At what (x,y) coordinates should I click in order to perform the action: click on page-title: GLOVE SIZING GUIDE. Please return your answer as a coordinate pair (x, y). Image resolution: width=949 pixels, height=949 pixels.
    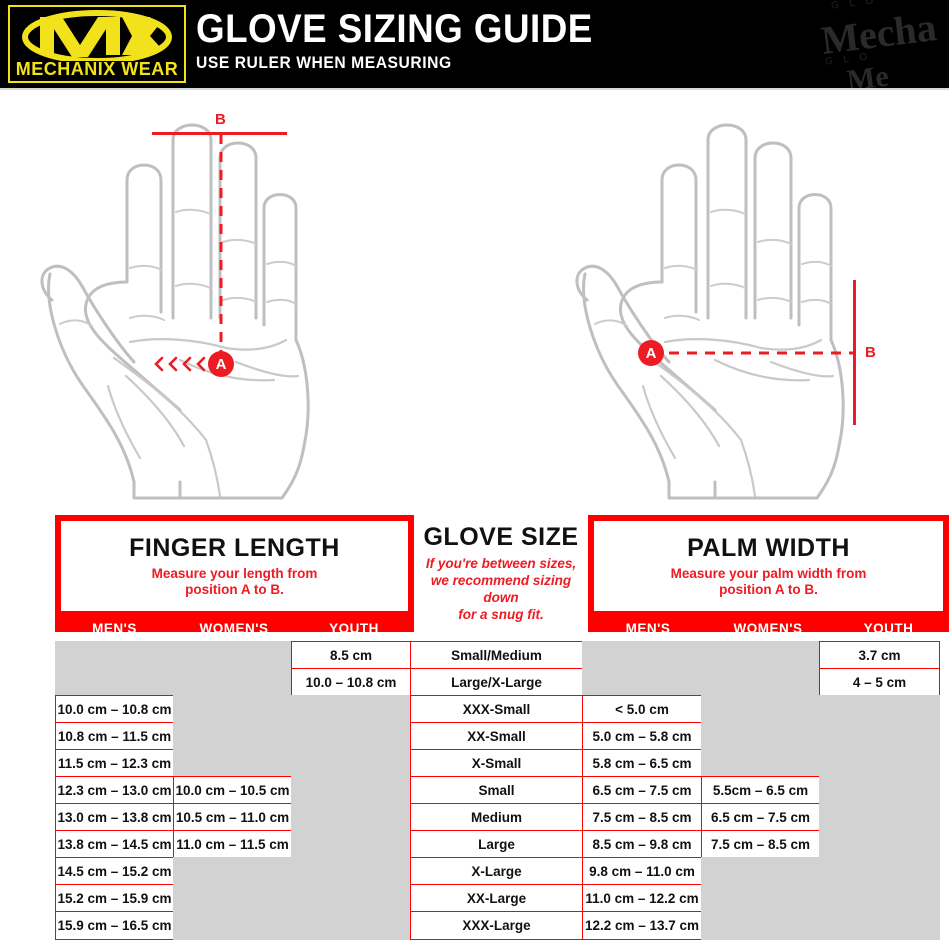
    Looking at the image, I should click on (394, 29).